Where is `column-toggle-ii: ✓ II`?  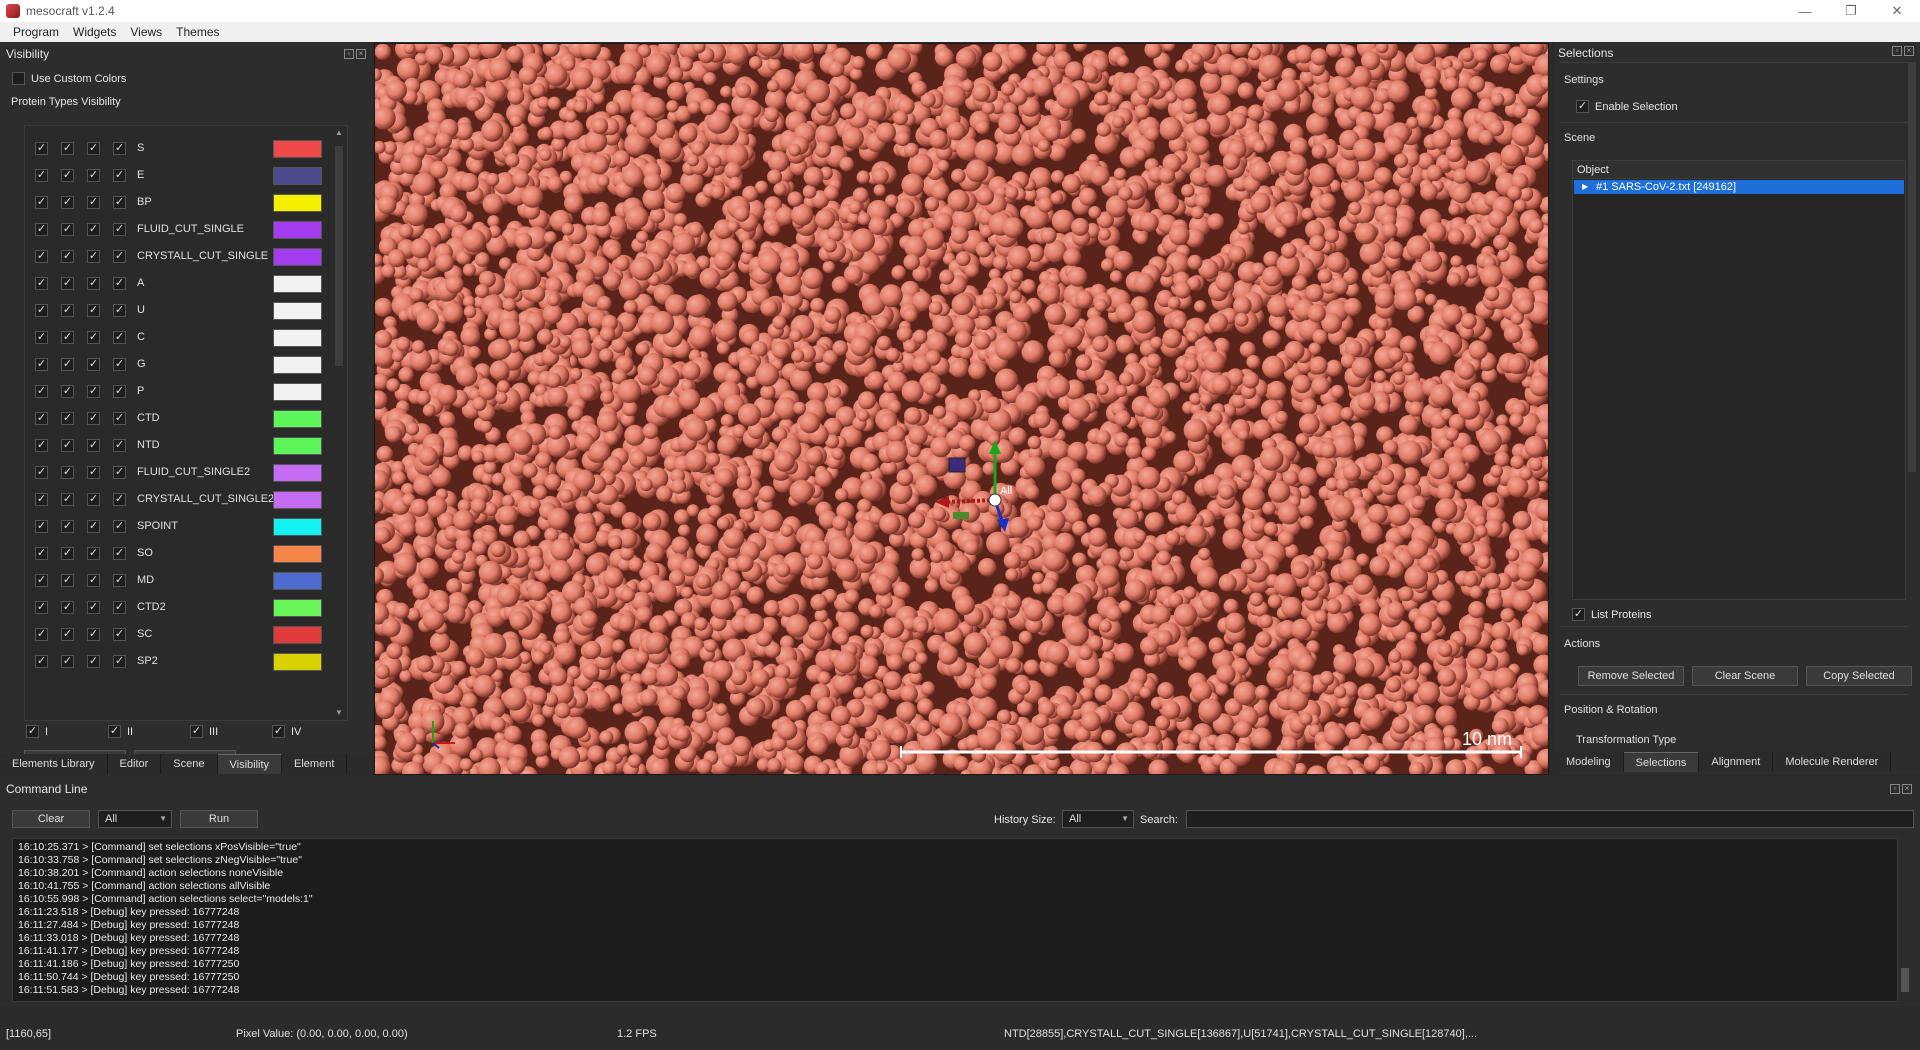 column-toggle-ii: ✓ II is located at coordinates (120, 731).